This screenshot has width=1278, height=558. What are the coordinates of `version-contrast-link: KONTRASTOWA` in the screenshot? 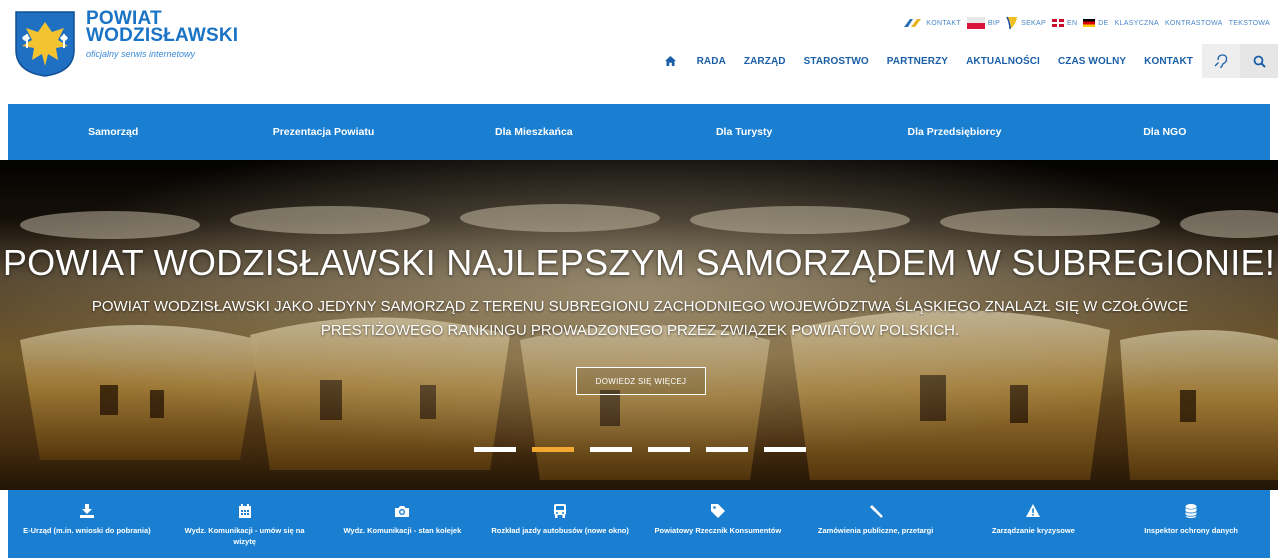 It's located at (1194, 23).